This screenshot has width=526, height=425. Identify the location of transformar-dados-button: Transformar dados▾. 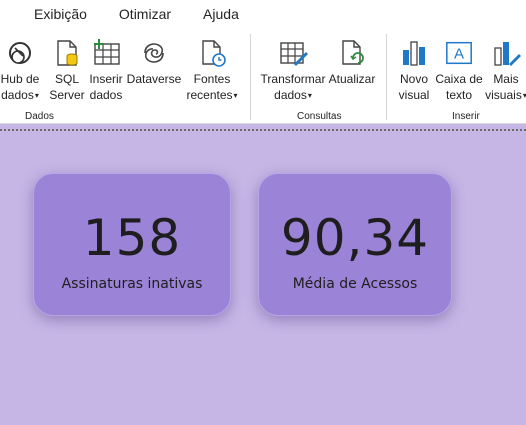
(293, 71).